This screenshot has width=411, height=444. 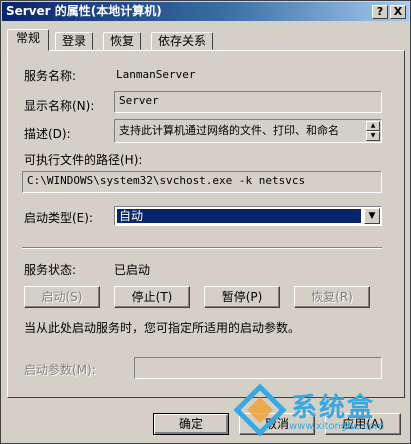 I want to click on tab-general: 常规, so click(x=28, y=40).